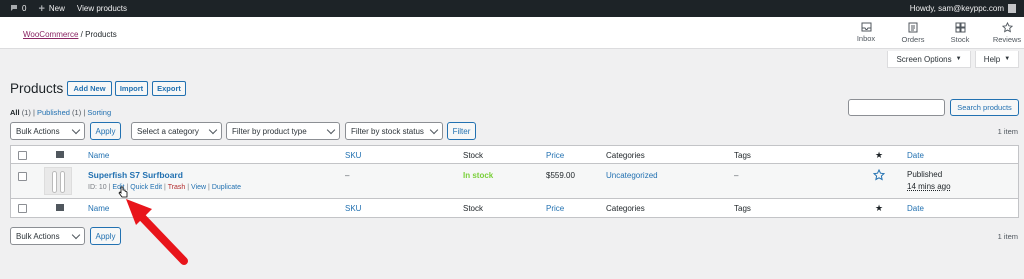  I want to click on search-products-button: Search products, so click(984, 107).